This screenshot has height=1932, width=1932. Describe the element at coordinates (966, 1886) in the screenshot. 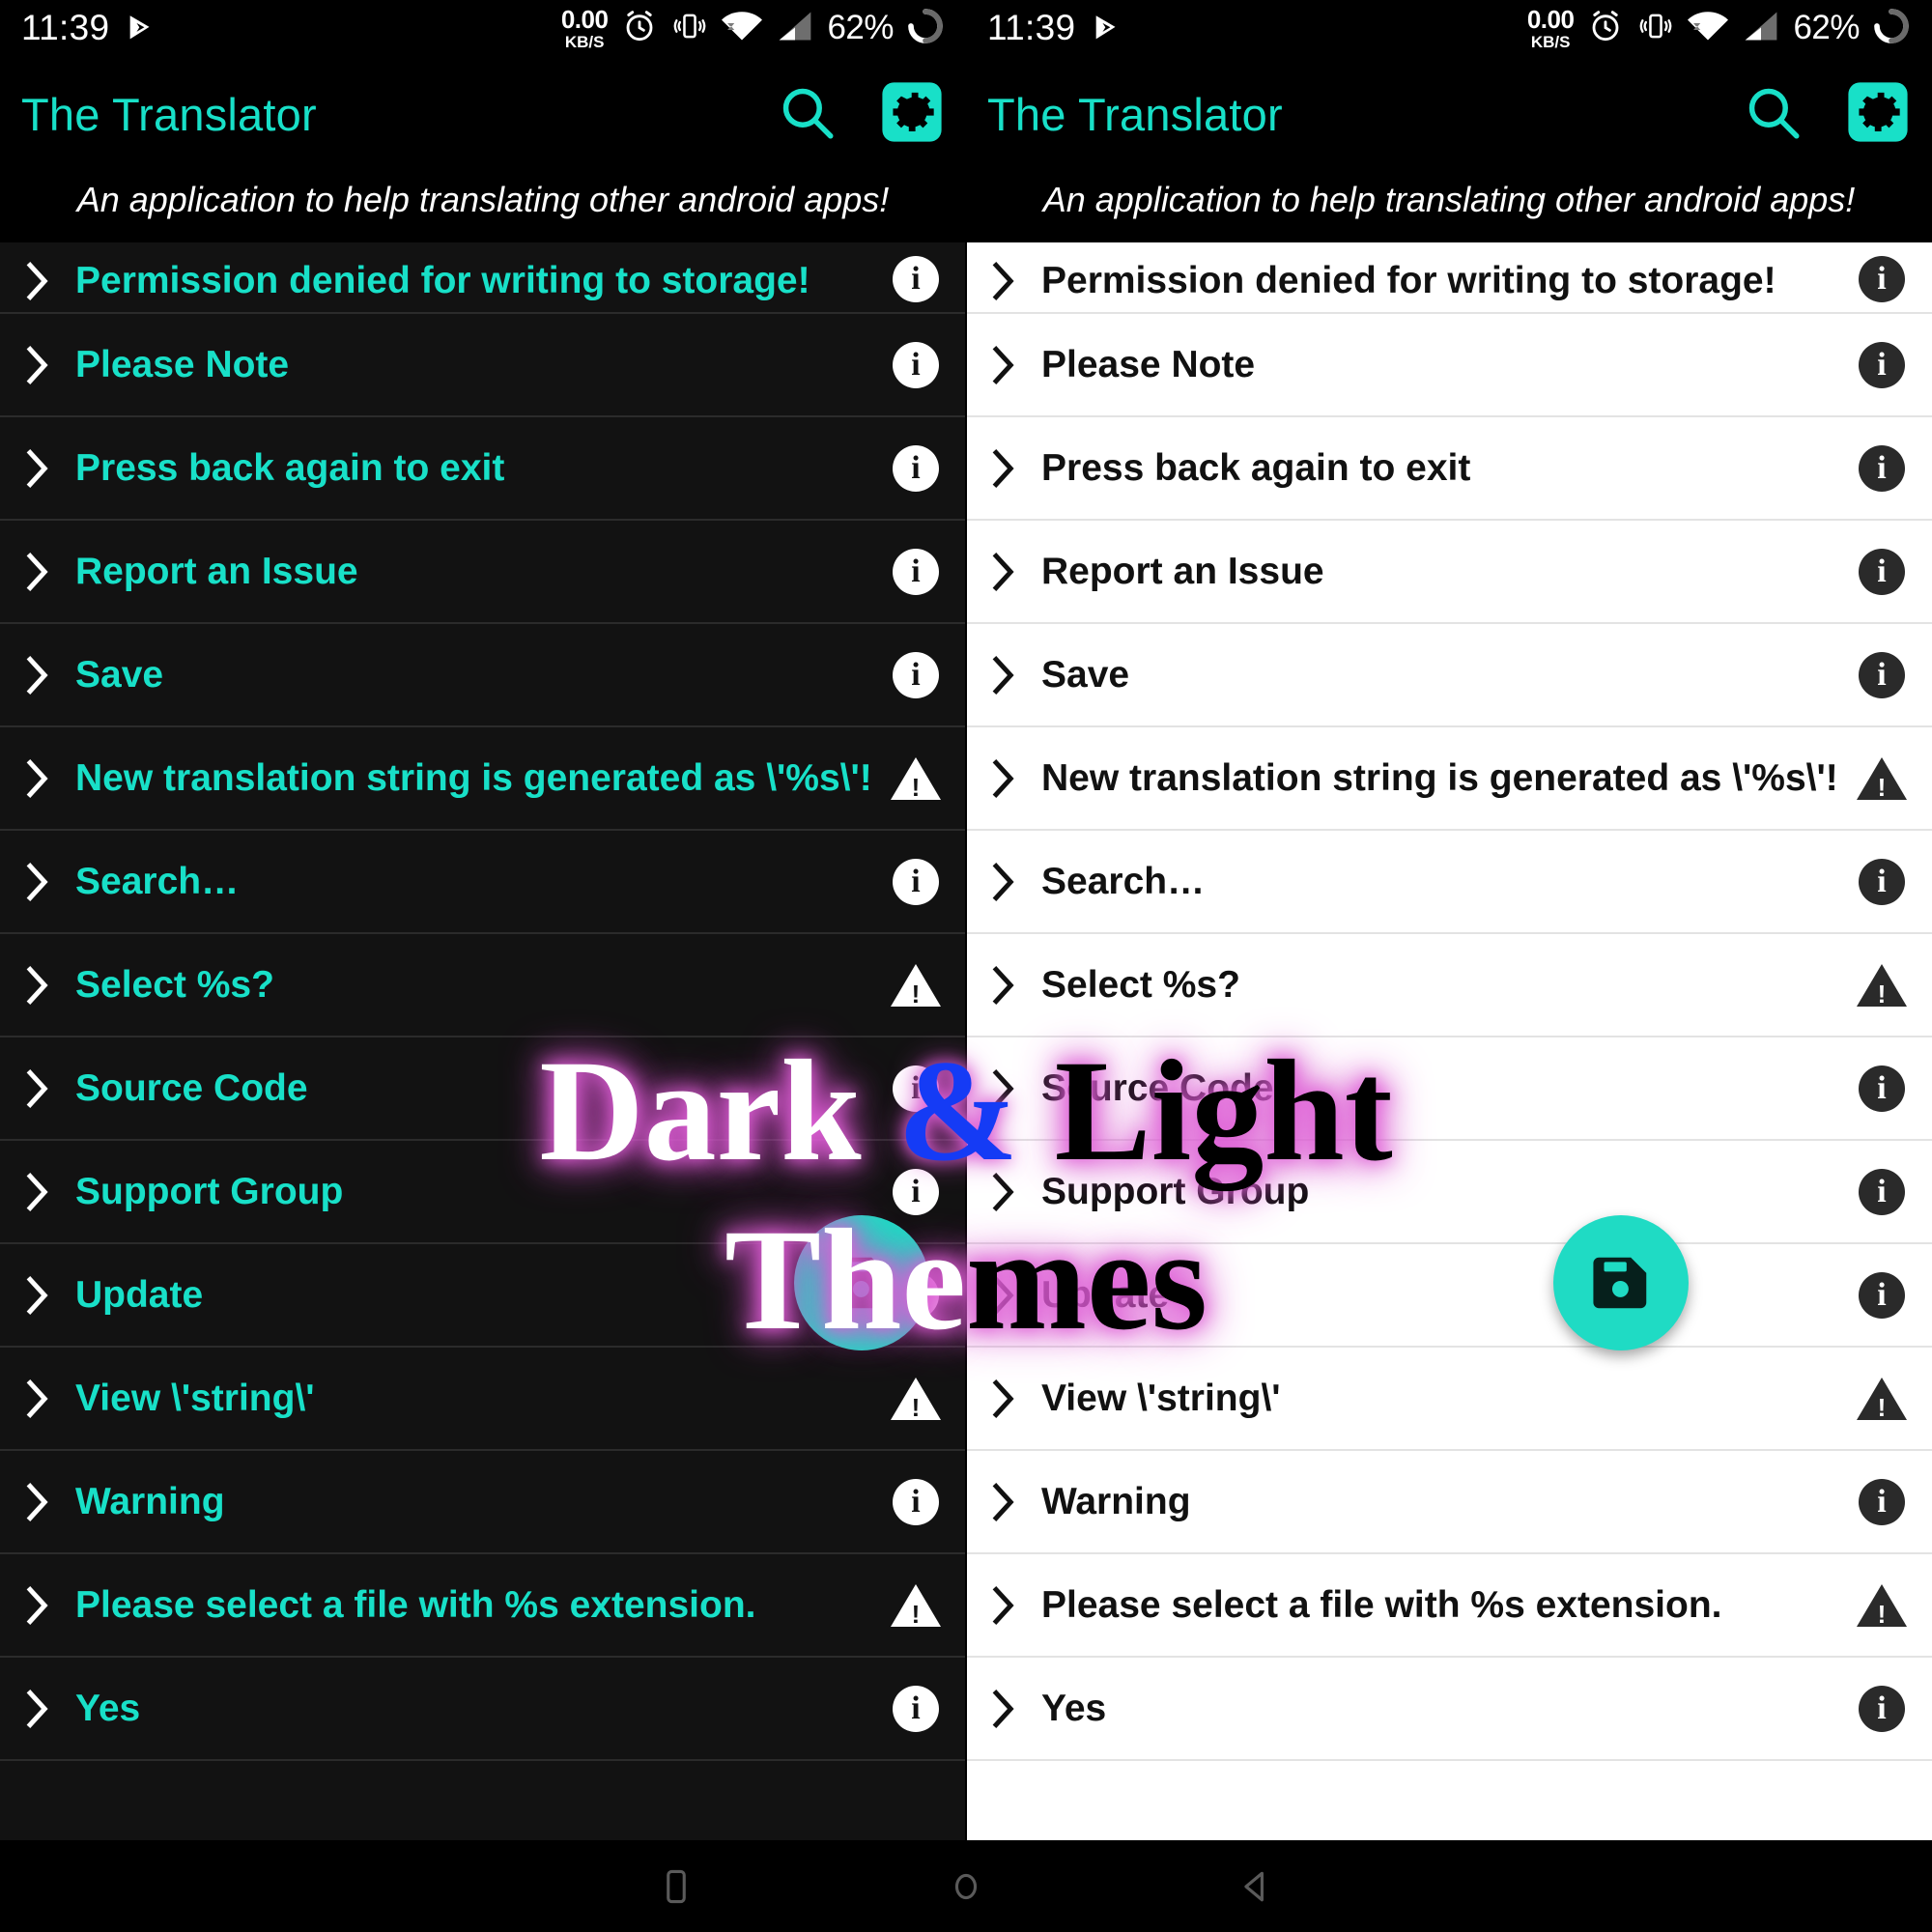

I see `home-circle-icon` at that location.